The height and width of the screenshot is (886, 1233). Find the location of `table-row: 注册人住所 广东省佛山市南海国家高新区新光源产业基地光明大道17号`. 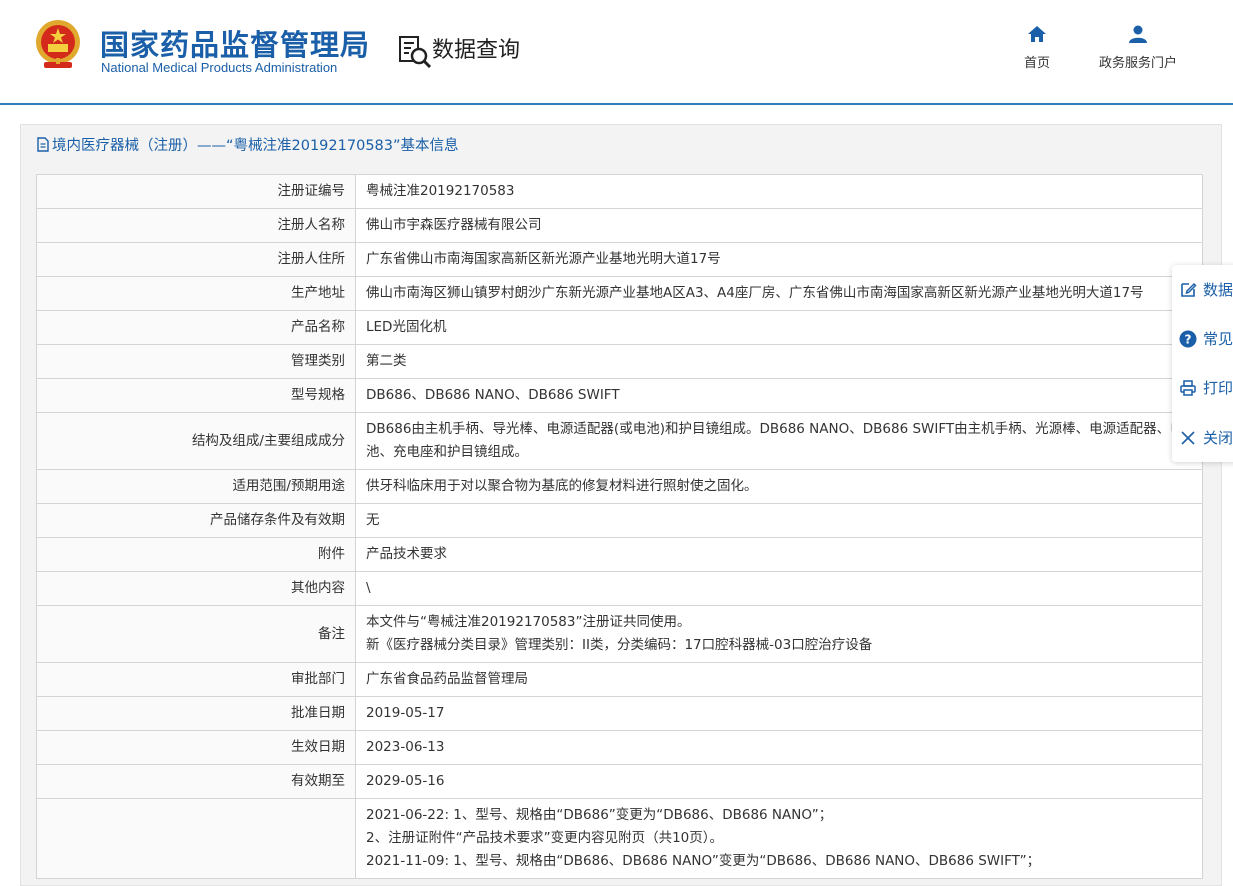

table-row: 注册人住所 广东省佛山市南海国家高新区新光源产业基地光明大道17号 is located at coordinates (619, 259).